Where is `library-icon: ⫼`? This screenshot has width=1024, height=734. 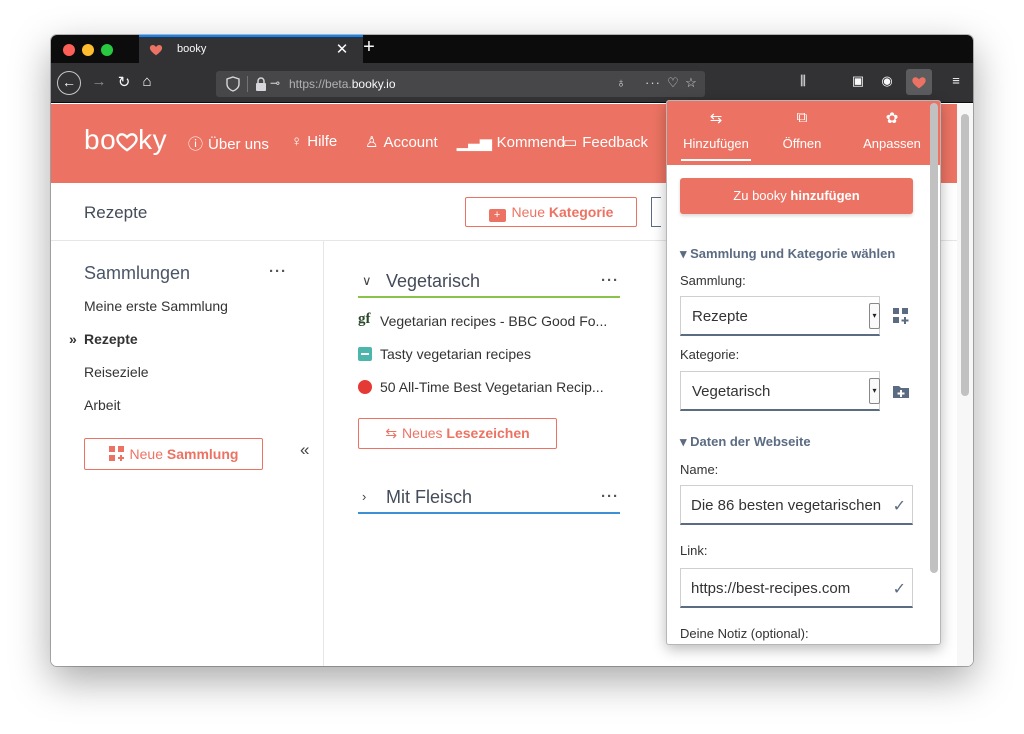
library-icon: ⫼ is located at coordinates (803, 81).